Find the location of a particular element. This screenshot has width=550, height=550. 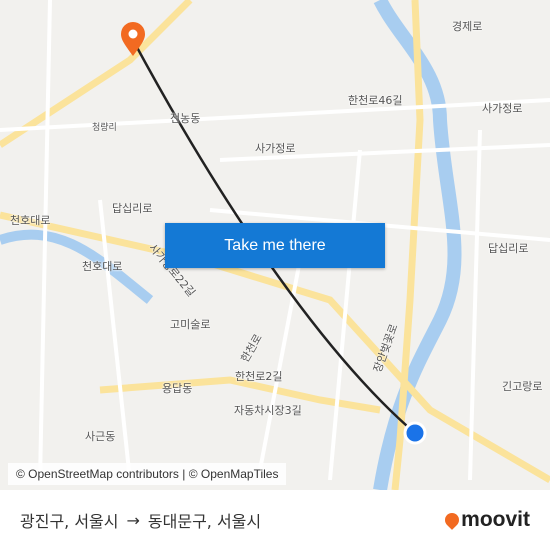

moovit-pin-icon is located at coordinates (452, 520).